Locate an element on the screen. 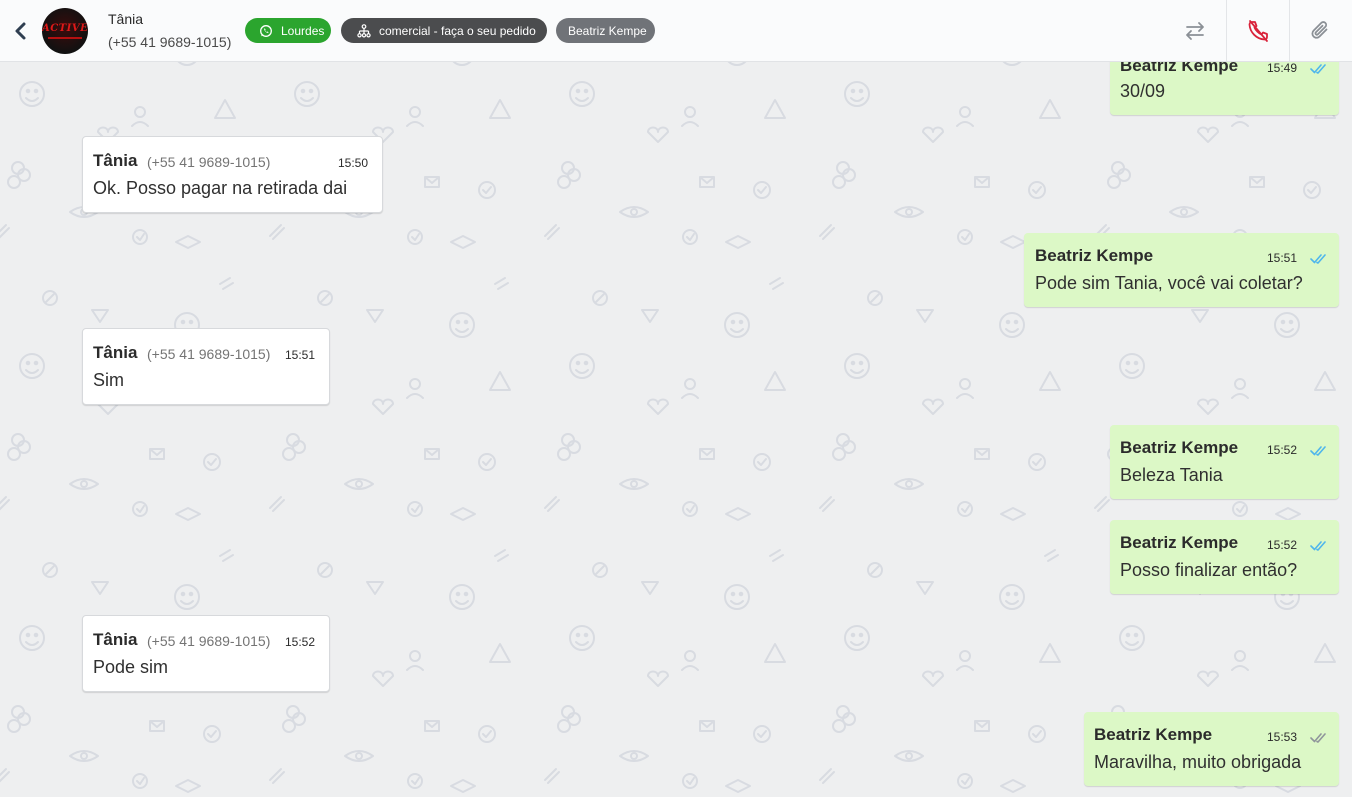  contact-avatar: ACTIVE is located at coordinates (65, 31).